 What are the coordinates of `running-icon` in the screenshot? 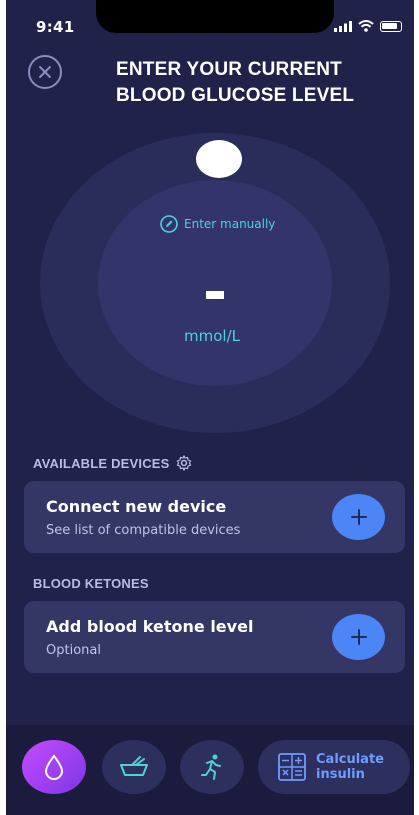 It's located at (211, 767).